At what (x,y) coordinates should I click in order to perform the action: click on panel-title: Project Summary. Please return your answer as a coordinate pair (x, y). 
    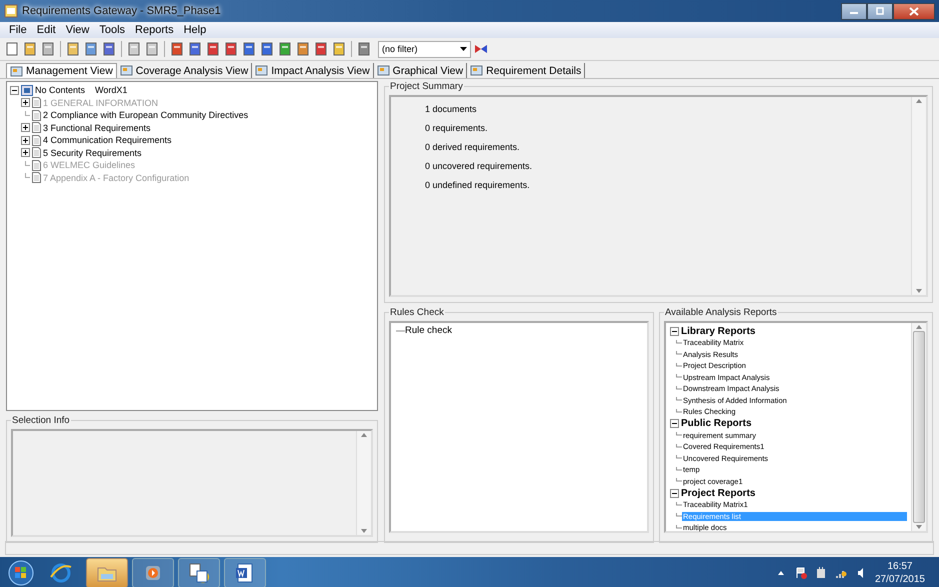
    Looking at the image, I should click on (426, 86).